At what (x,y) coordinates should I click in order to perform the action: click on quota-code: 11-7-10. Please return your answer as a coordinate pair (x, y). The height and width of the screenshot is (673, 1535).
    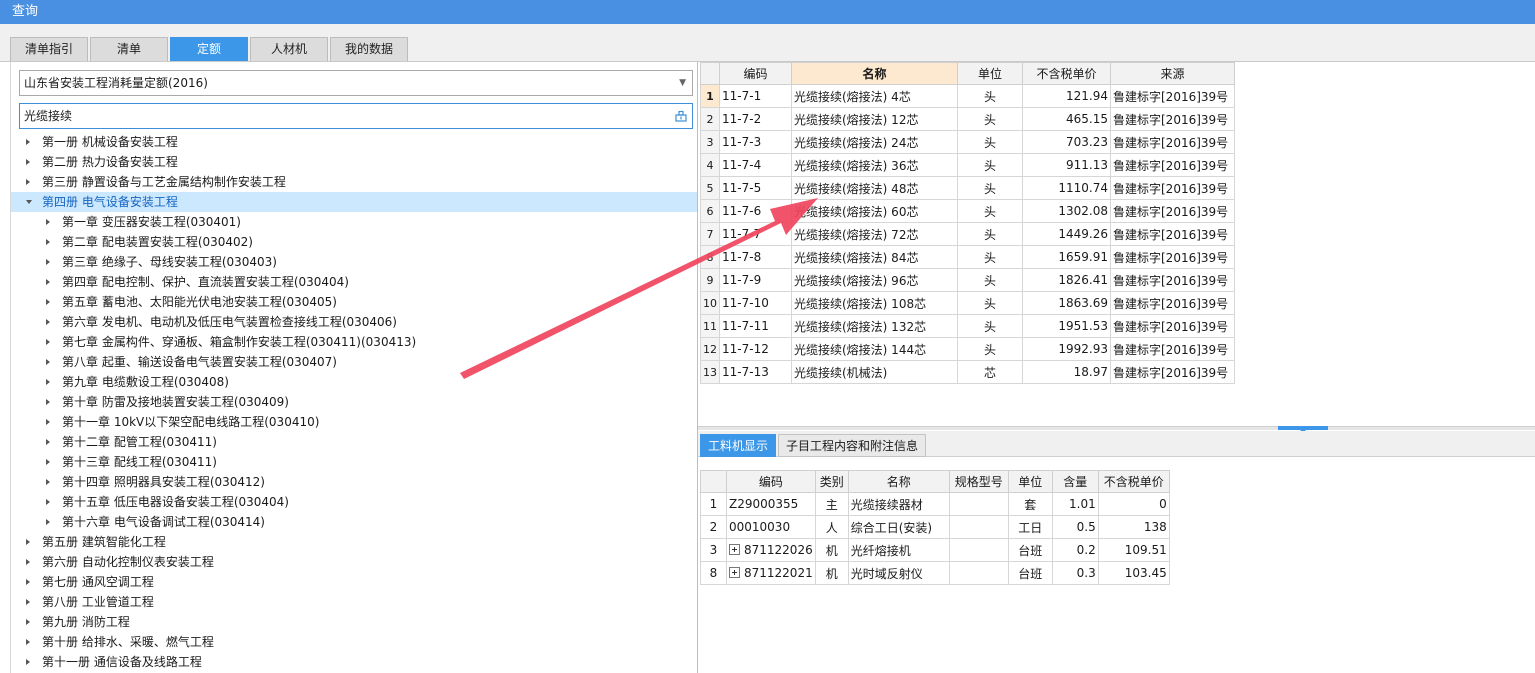
    Looking at the image, I should click on (755, 303).